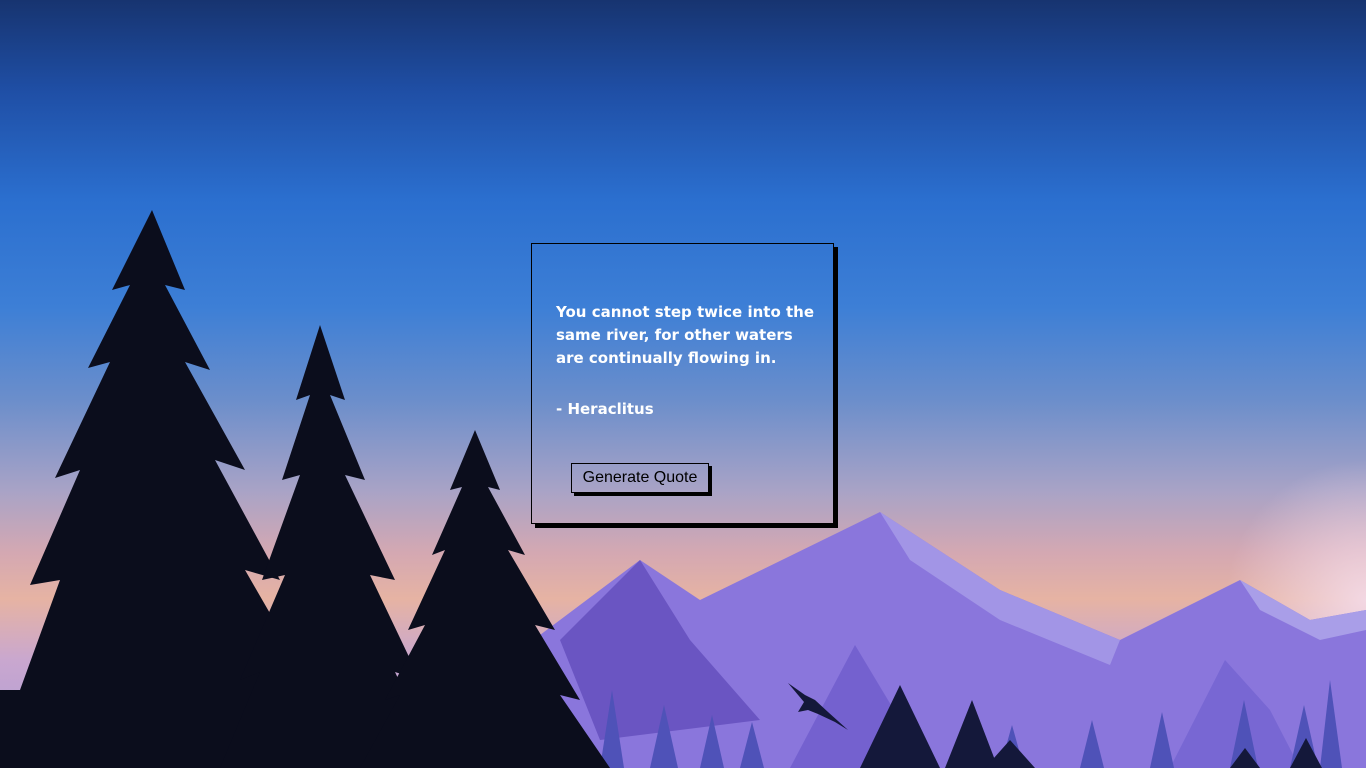 This screenshot has width=1366, height=768. I want to click on generate-quote-button: Generate Quote, so click(640, 478).